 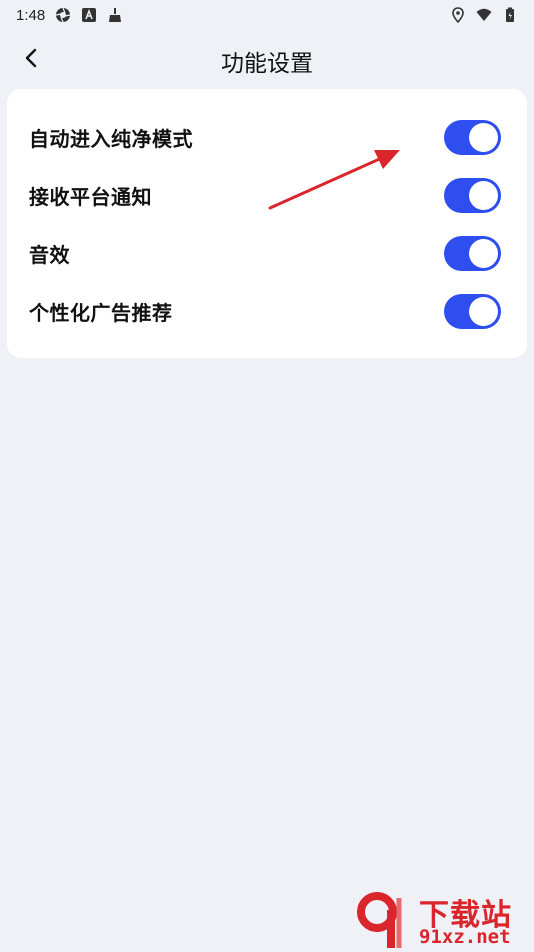 I want to click on setting-label: 接收平台通知, so click(x=90, y=196).